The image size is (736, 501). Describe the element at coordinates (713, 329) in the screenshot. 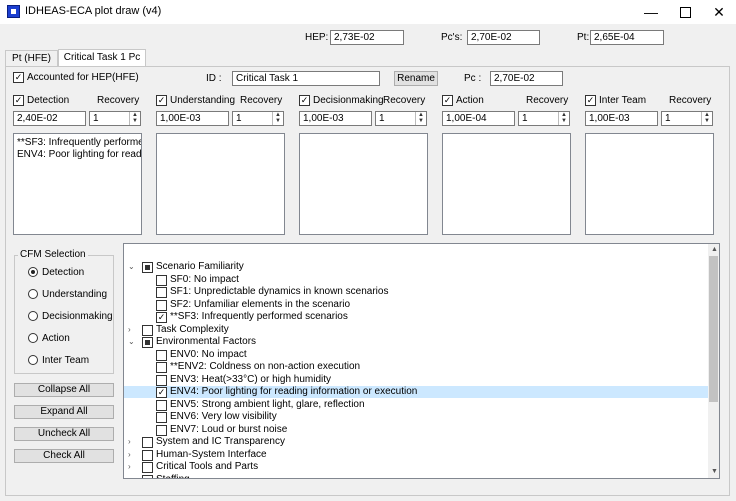

I see `scroll-thumb` at that location.